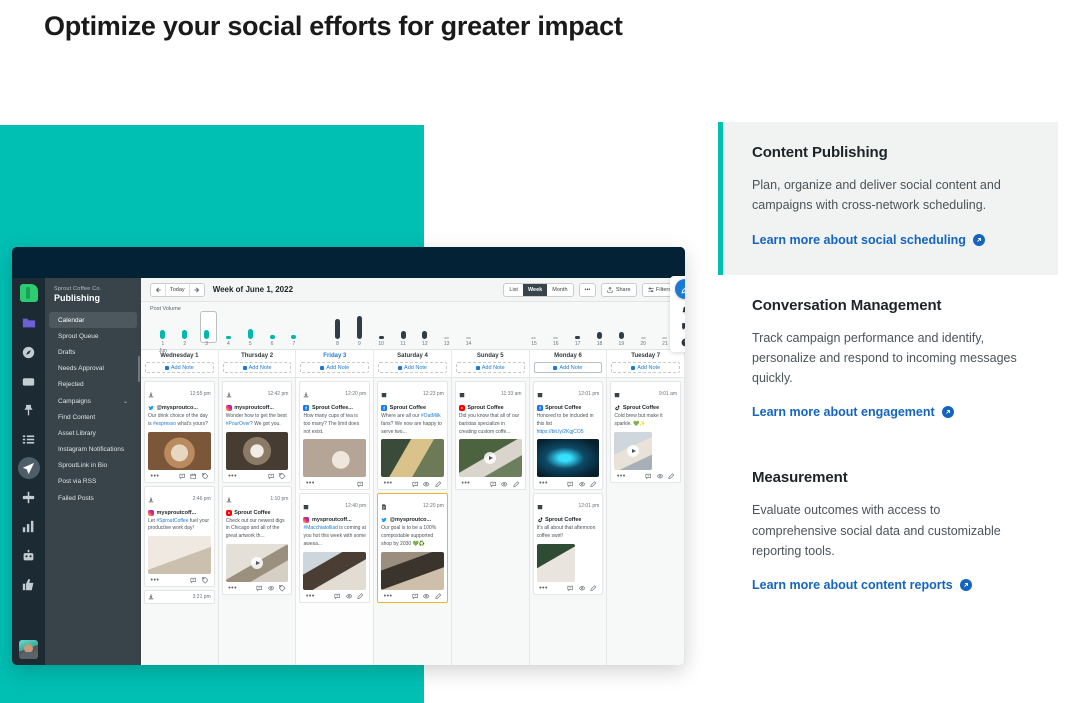  Describe the element at coordinates (853, 412) in the screenshot. I see `feature-learn-more-link: Learn more about engagement` at that location.